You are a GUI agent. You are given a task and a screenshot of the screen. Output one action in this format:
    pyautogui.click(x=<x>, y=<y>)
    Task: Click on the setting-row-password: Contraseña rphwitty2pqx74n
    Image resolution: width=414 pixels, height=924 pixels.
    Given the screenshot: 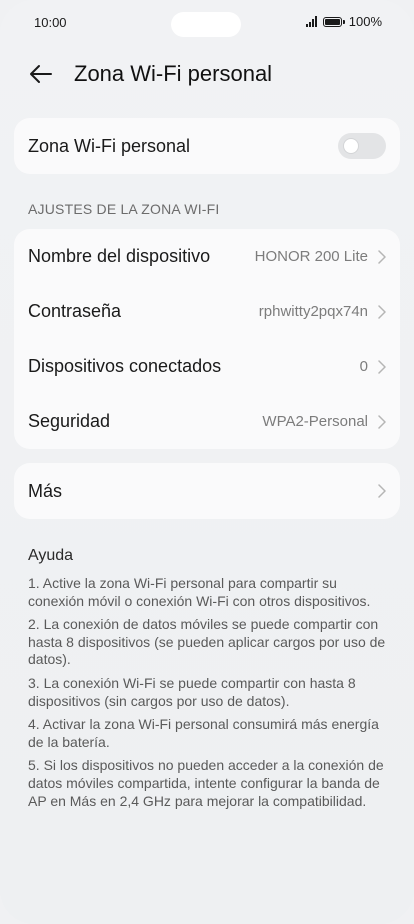 What is the action you would take?
    pyautogui.click(x=207, y=311)
    